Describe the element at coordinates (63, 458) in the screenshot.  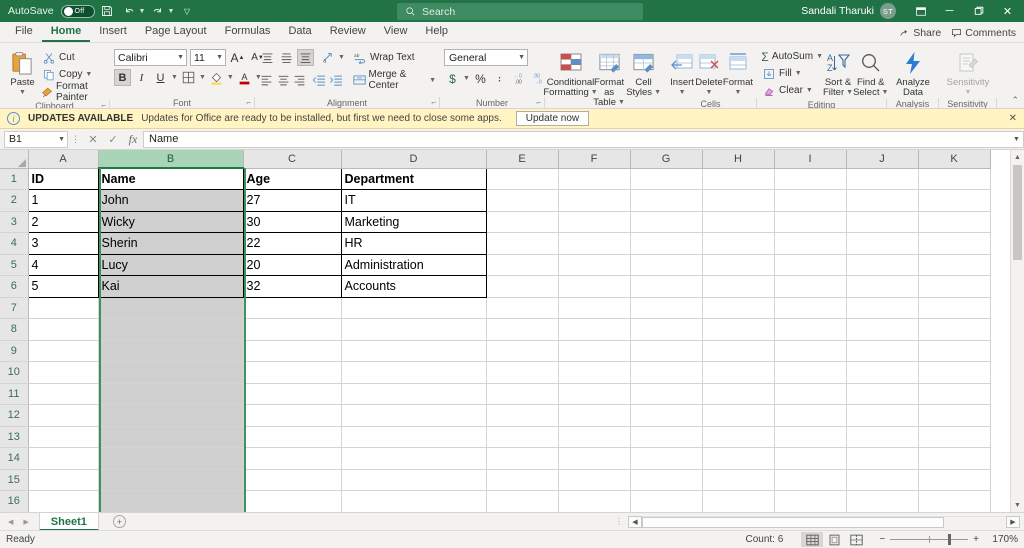
I see `cell-a14` at that location.